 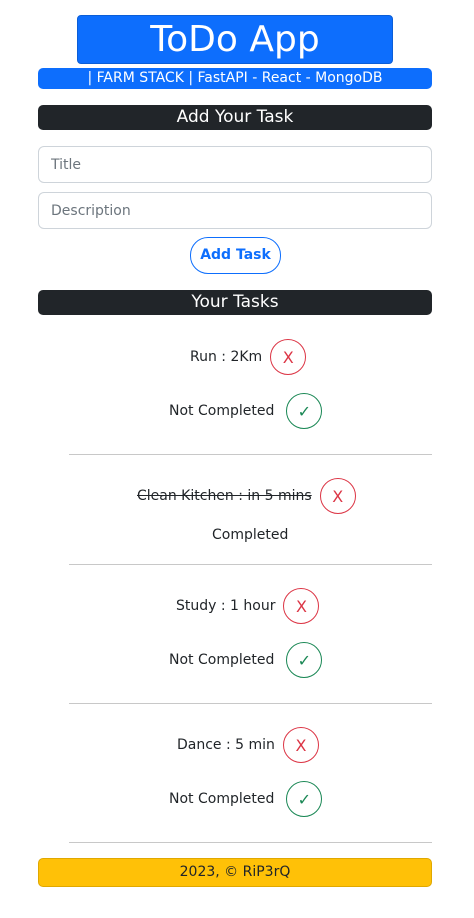 What do you see at coordinates (235, 39) in the screenshot?
I see `app-title: ToDo App` at bounding box center [235, 39].